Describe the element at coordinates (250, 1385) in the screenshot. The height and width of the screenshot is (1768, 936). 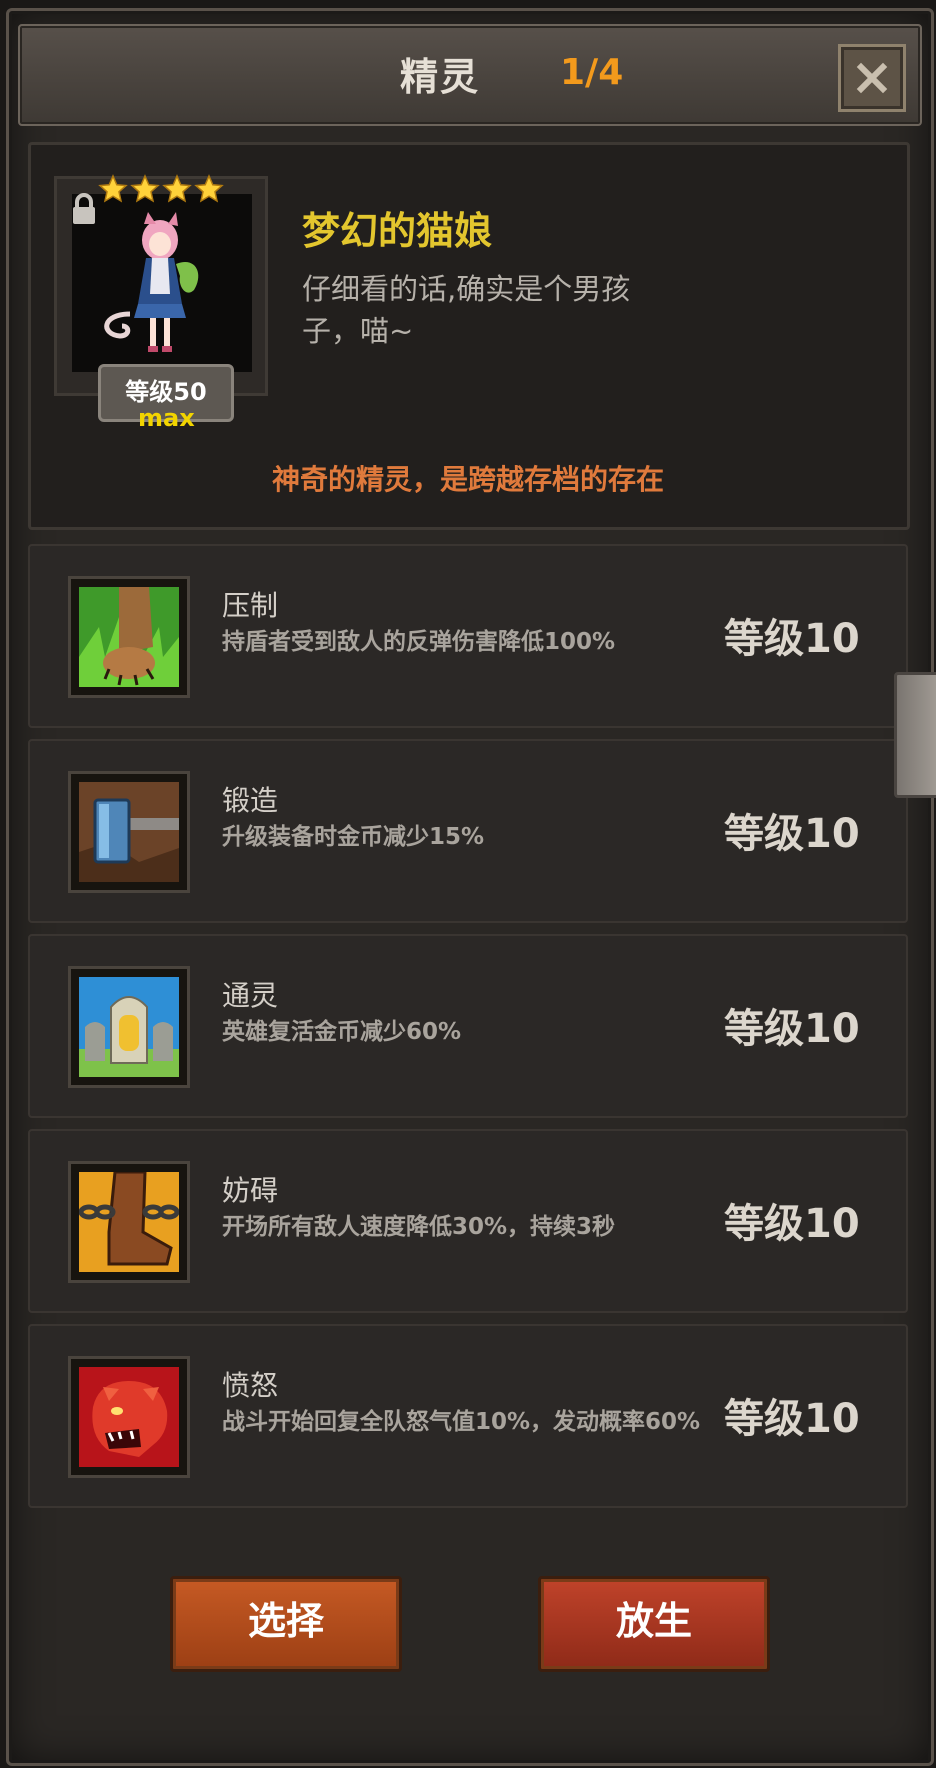
I see `skill-name: 愤怒` at that location.